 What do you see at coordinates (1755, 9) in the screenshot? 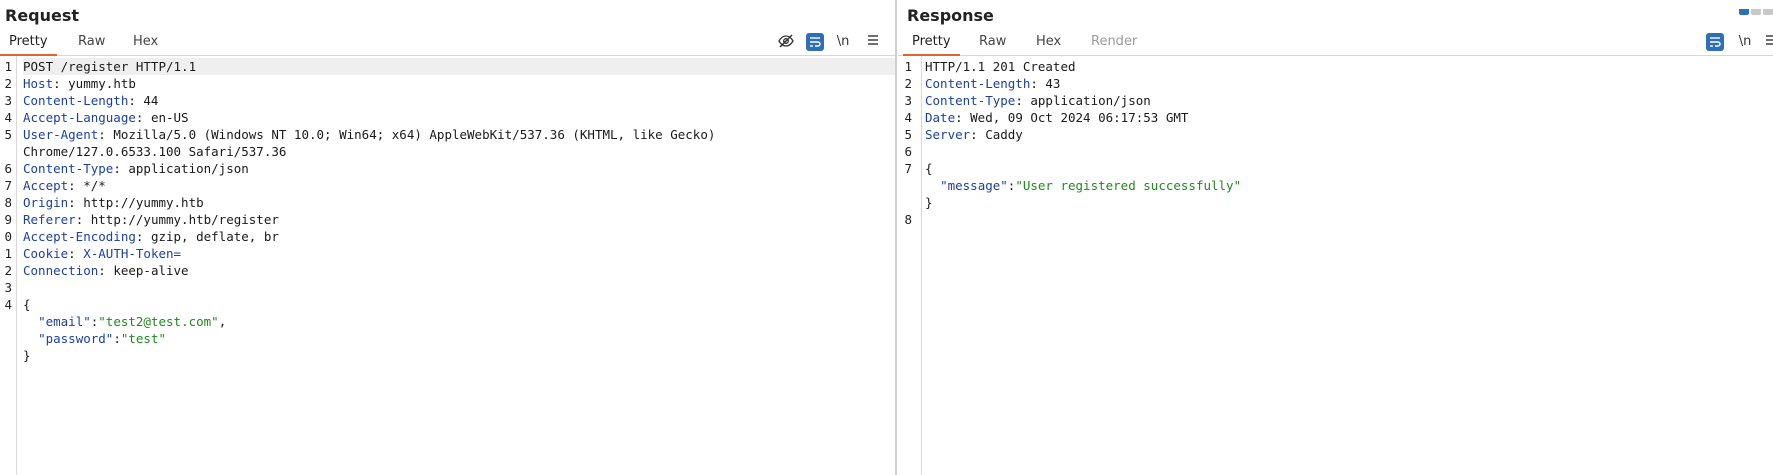
I see `layout-icons` at bounding box center [1755, 9].